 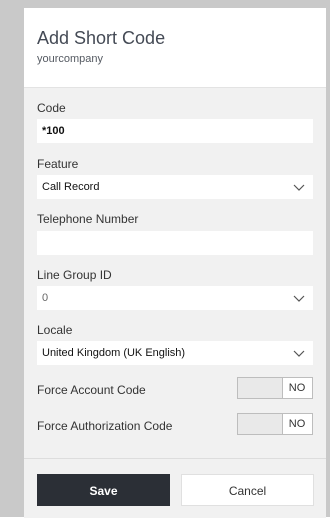 I want to click on code-value: *100, so click(x=53, y=131).